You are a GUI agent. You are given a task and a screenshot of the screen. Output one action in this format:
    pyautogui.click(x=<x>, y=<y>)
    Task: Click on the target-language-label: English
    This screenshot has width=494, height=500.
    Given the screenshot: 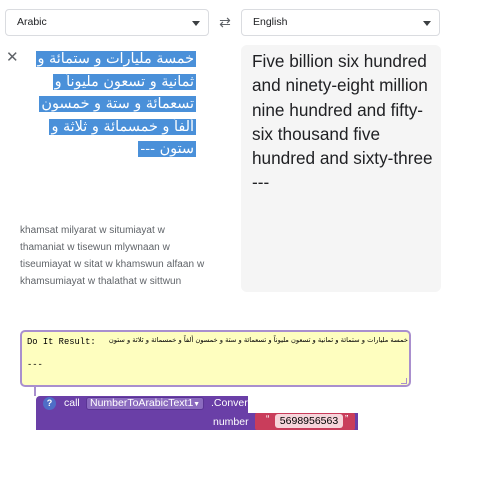 What is the action you would take?
    pyautogui.click(x=270, y=22)
    